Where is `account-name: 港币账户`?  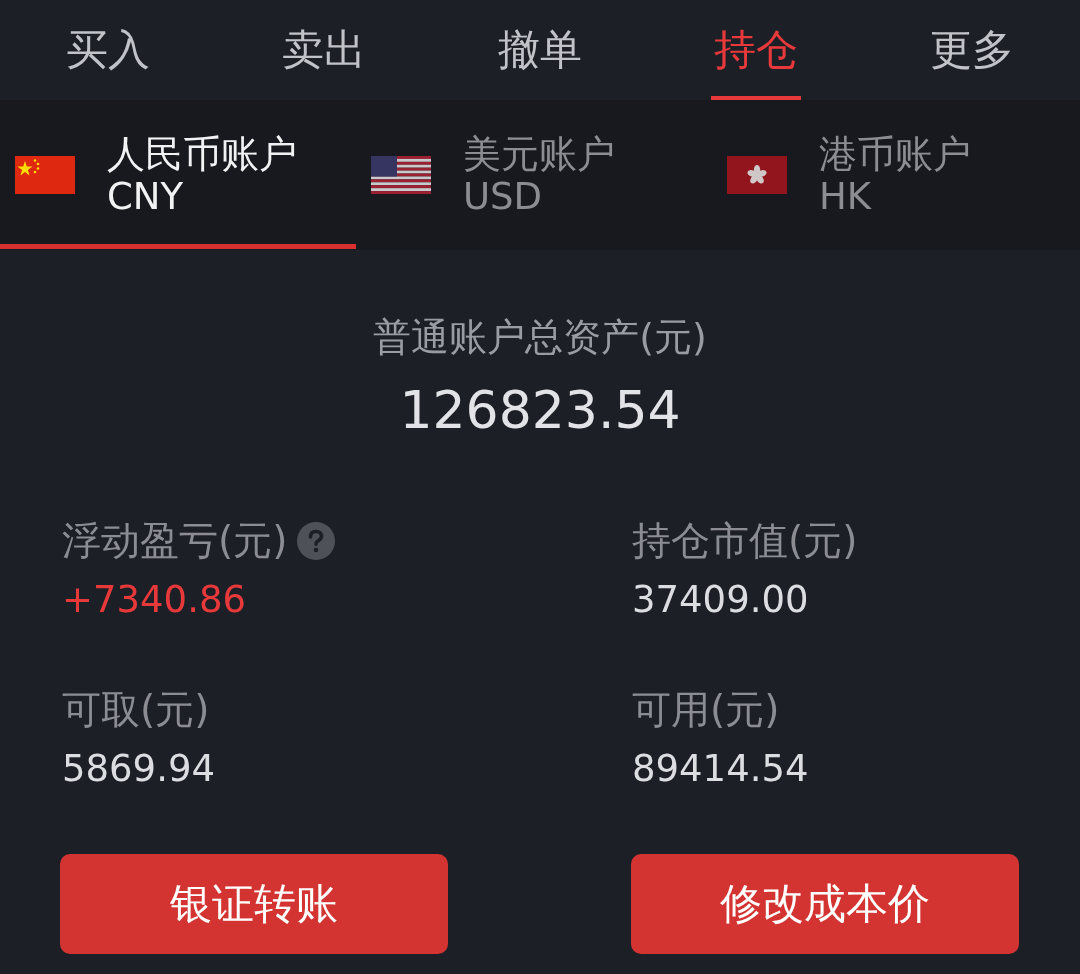
account-name: 港币账户 is located at coordinates (895, 154).